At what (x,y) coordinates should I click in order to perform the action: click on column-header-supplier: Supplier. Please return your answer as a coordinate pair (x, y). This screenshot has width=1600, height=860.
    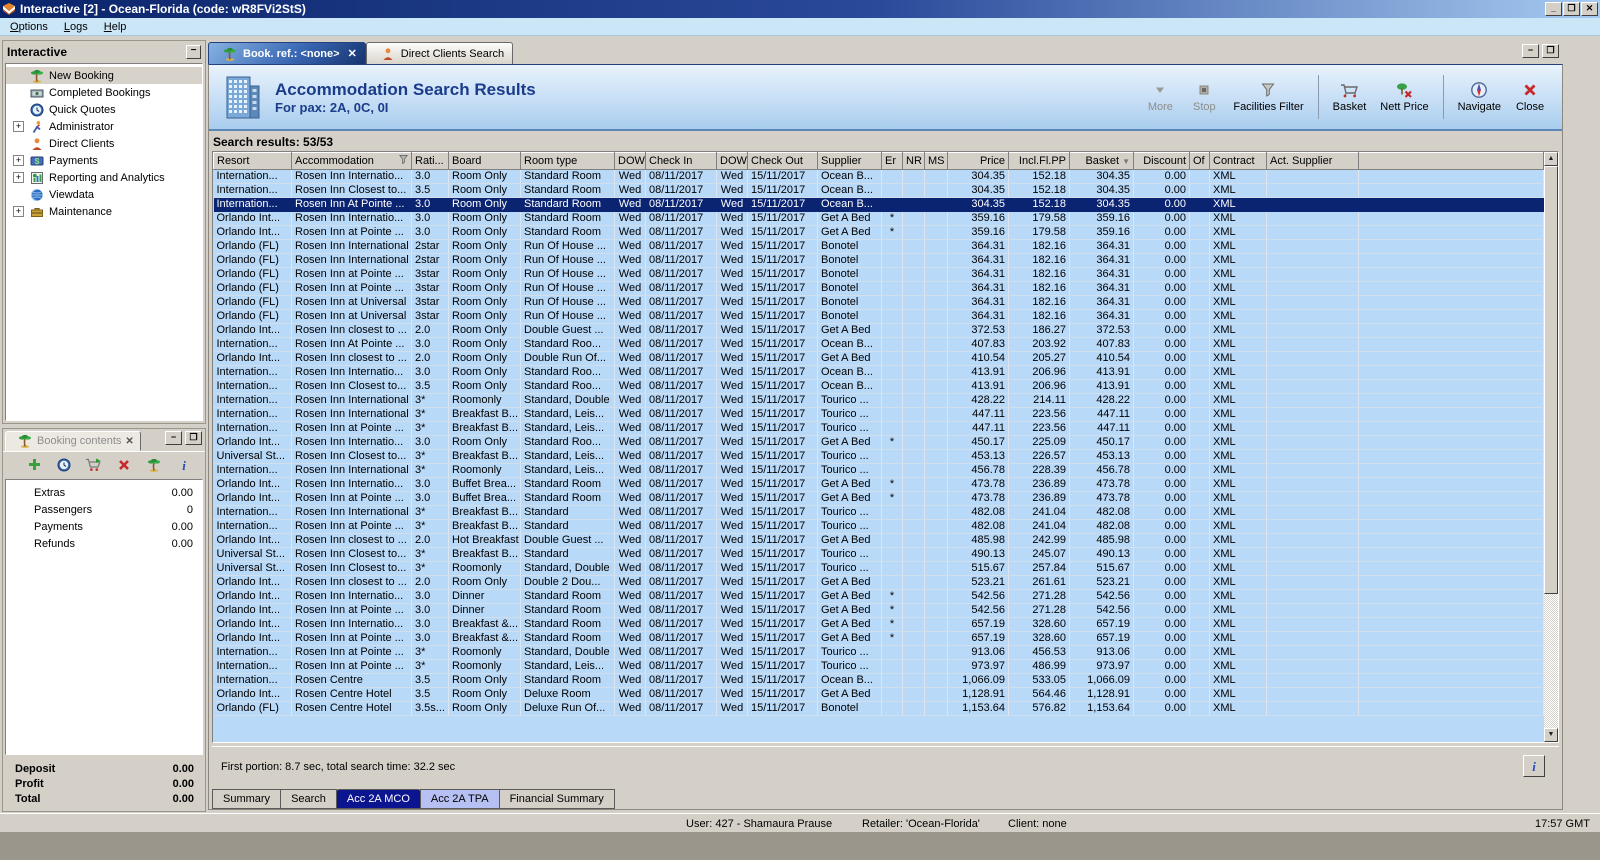
    Looking at the image, I should click on (849, 161).